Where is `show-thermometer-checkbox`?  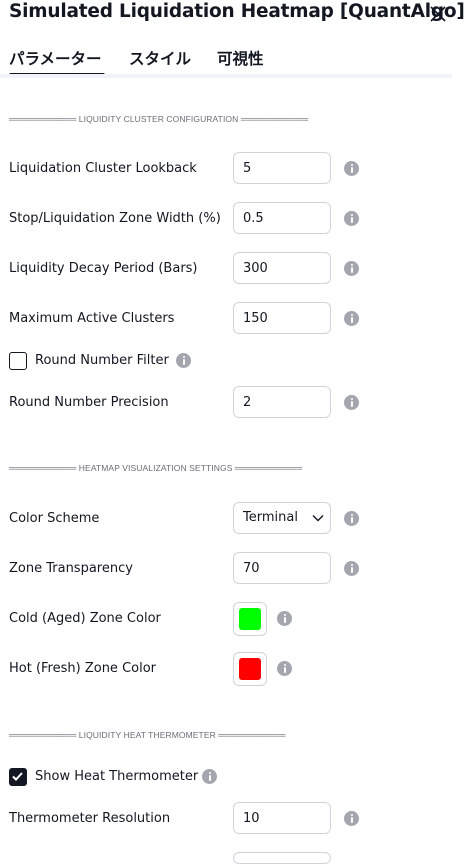
show-thermometer-checkbox is located at coordinates (18, 777).